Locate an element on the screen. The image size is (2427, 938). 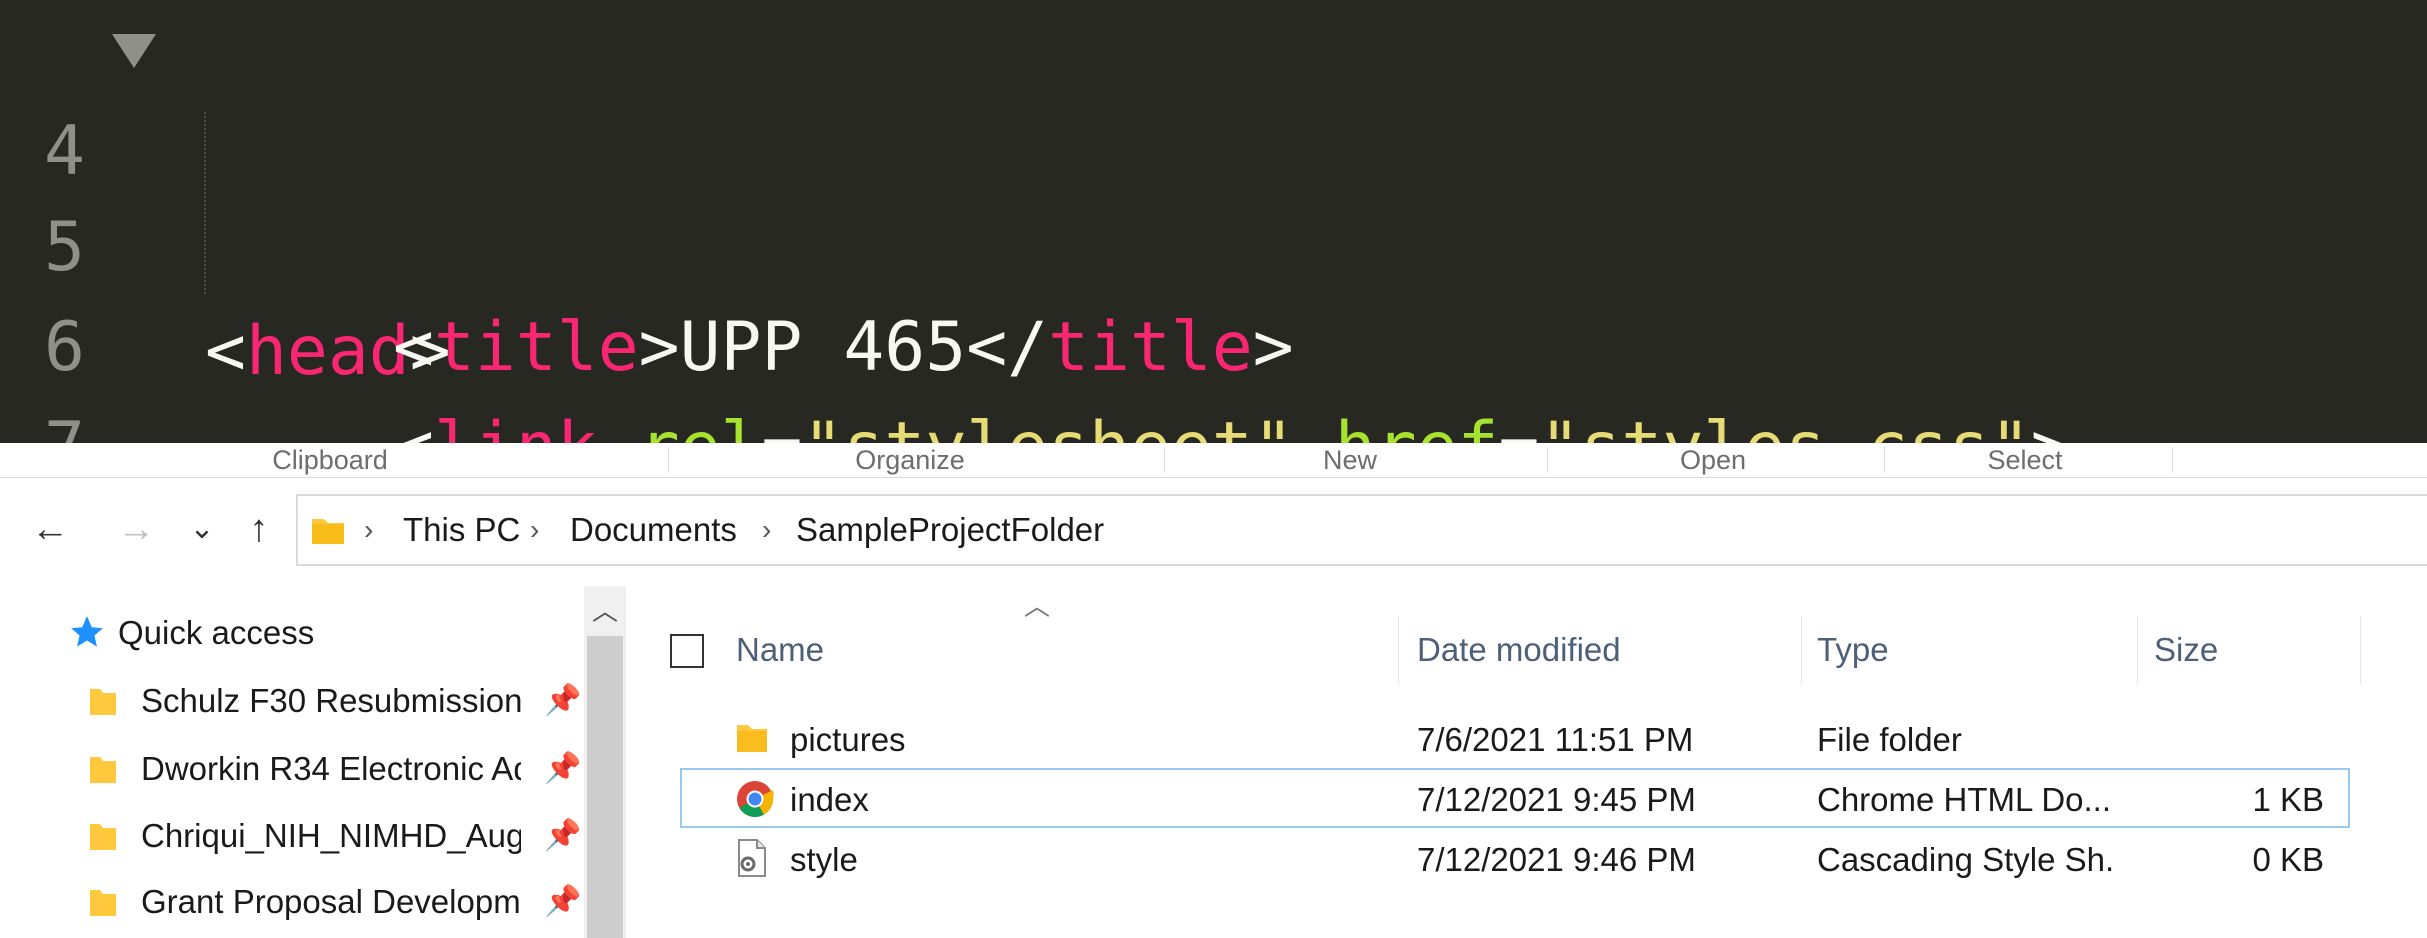
breadcrumb-sampleprojectfolder: SampleProjectFolder is located at coordinates (950, 530).